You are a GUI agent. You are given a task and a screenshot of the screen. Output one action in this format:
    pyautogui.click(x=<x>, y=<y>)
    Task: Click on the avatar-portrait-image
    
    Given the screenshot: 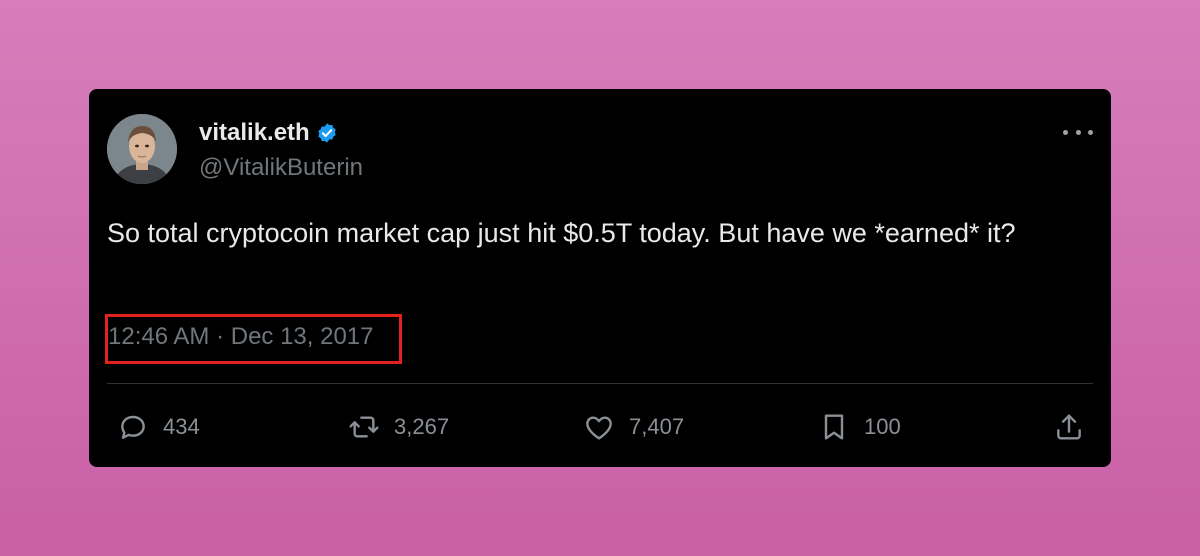 What is the action you would take?
    pyautogui.click(x=142, y=149)
    